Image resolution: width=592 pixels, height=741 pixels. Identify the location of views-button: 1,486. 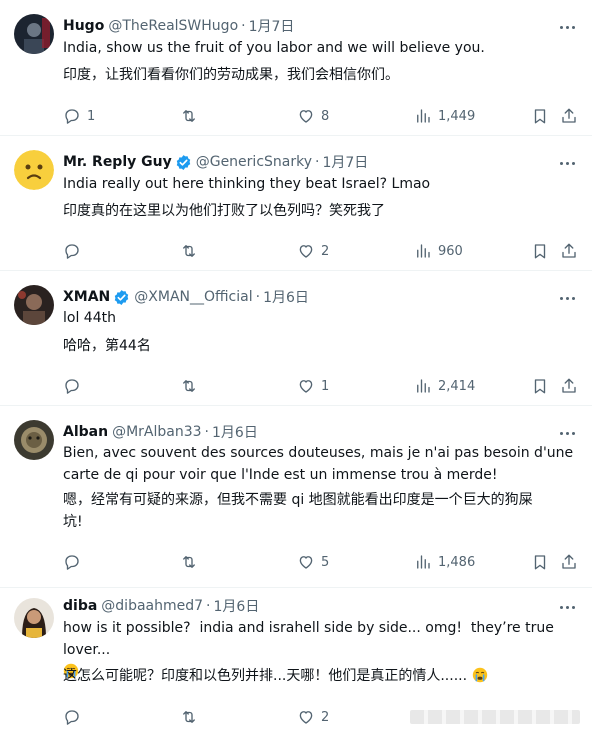
(444, 562).